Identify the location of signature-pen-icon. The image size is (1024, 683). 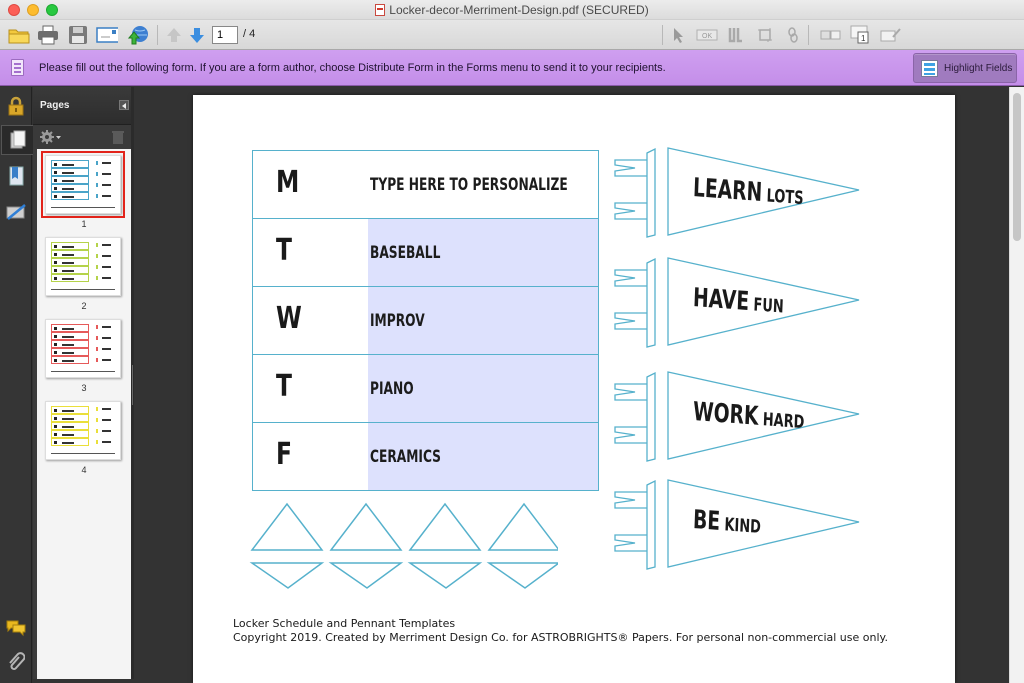
(16, 212).